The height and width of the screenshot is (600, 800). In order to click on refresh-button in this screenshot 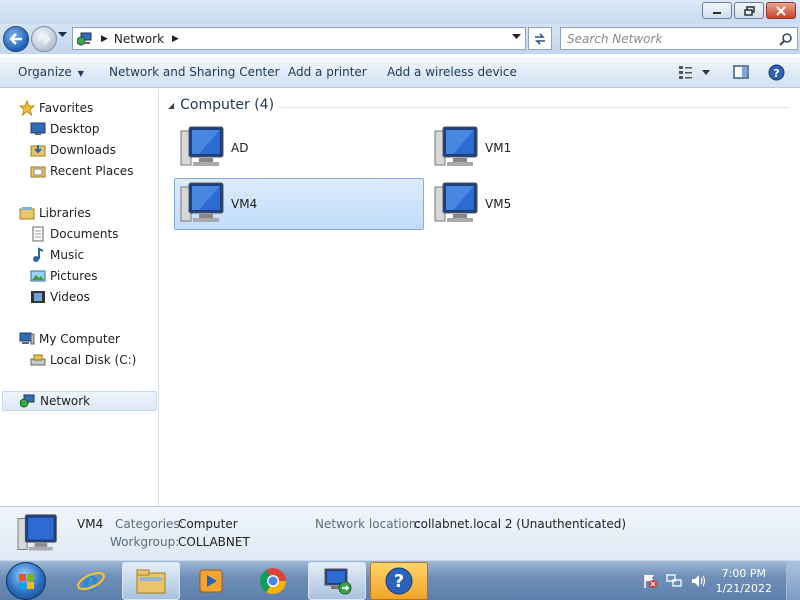, I will do `click(540, 38)`.